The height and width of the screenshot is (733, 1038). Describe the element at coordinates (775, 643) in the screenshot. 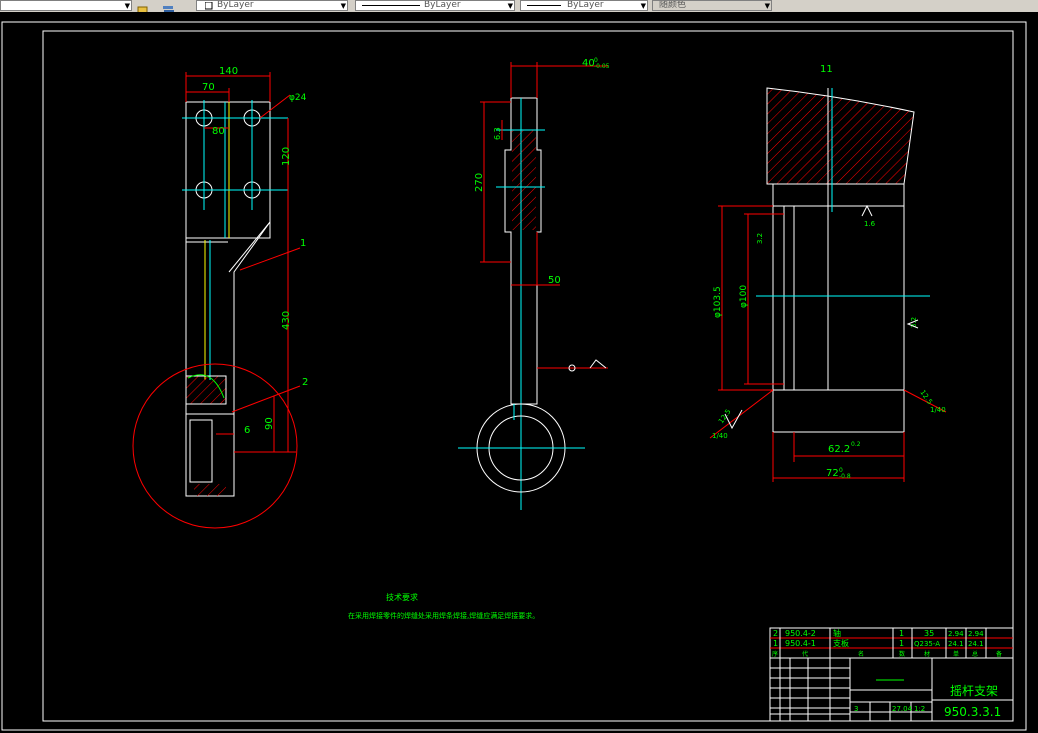

I see `row1-no: 1` at that location.